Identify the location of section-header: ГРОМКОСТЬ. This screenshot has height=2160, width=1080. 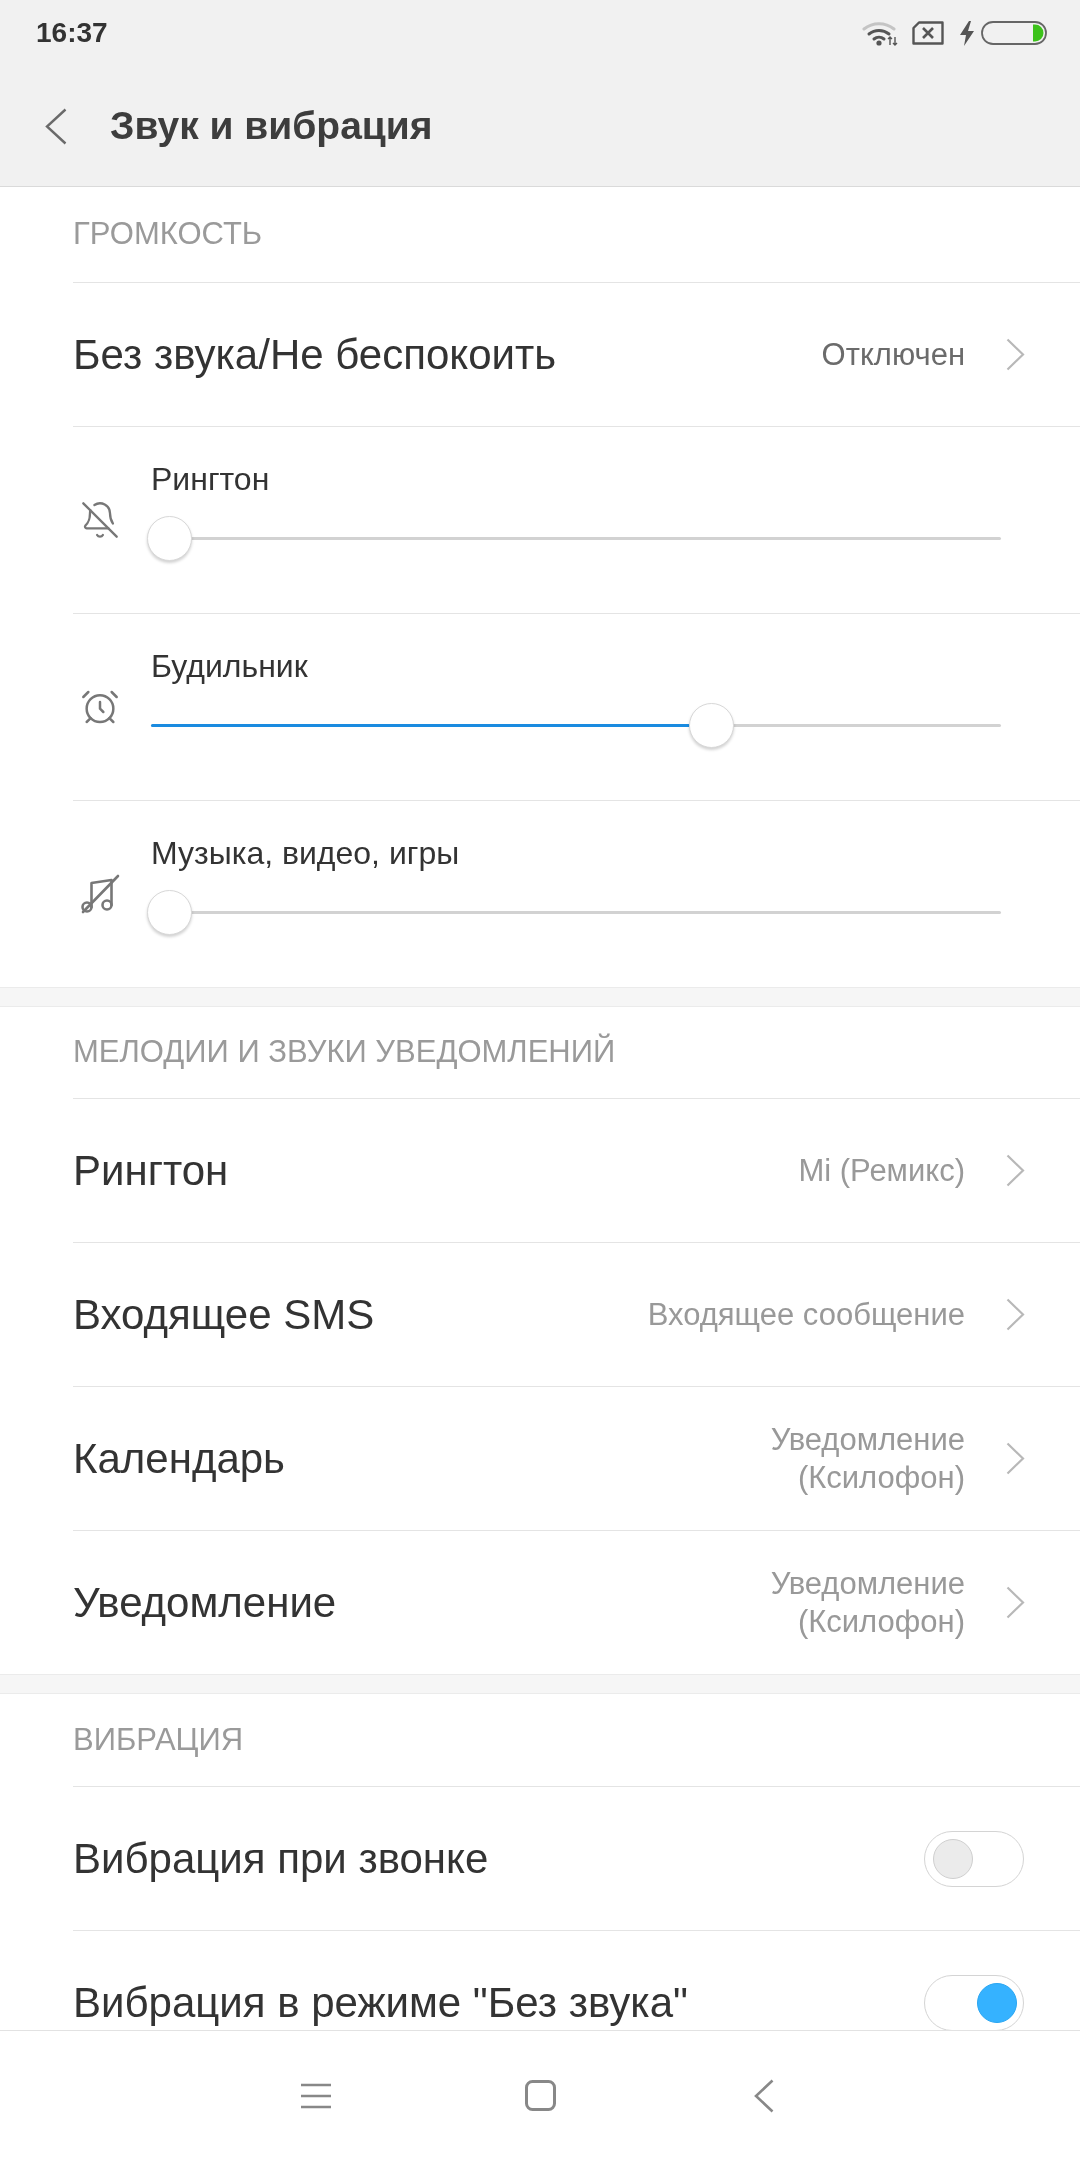
(168, 234).